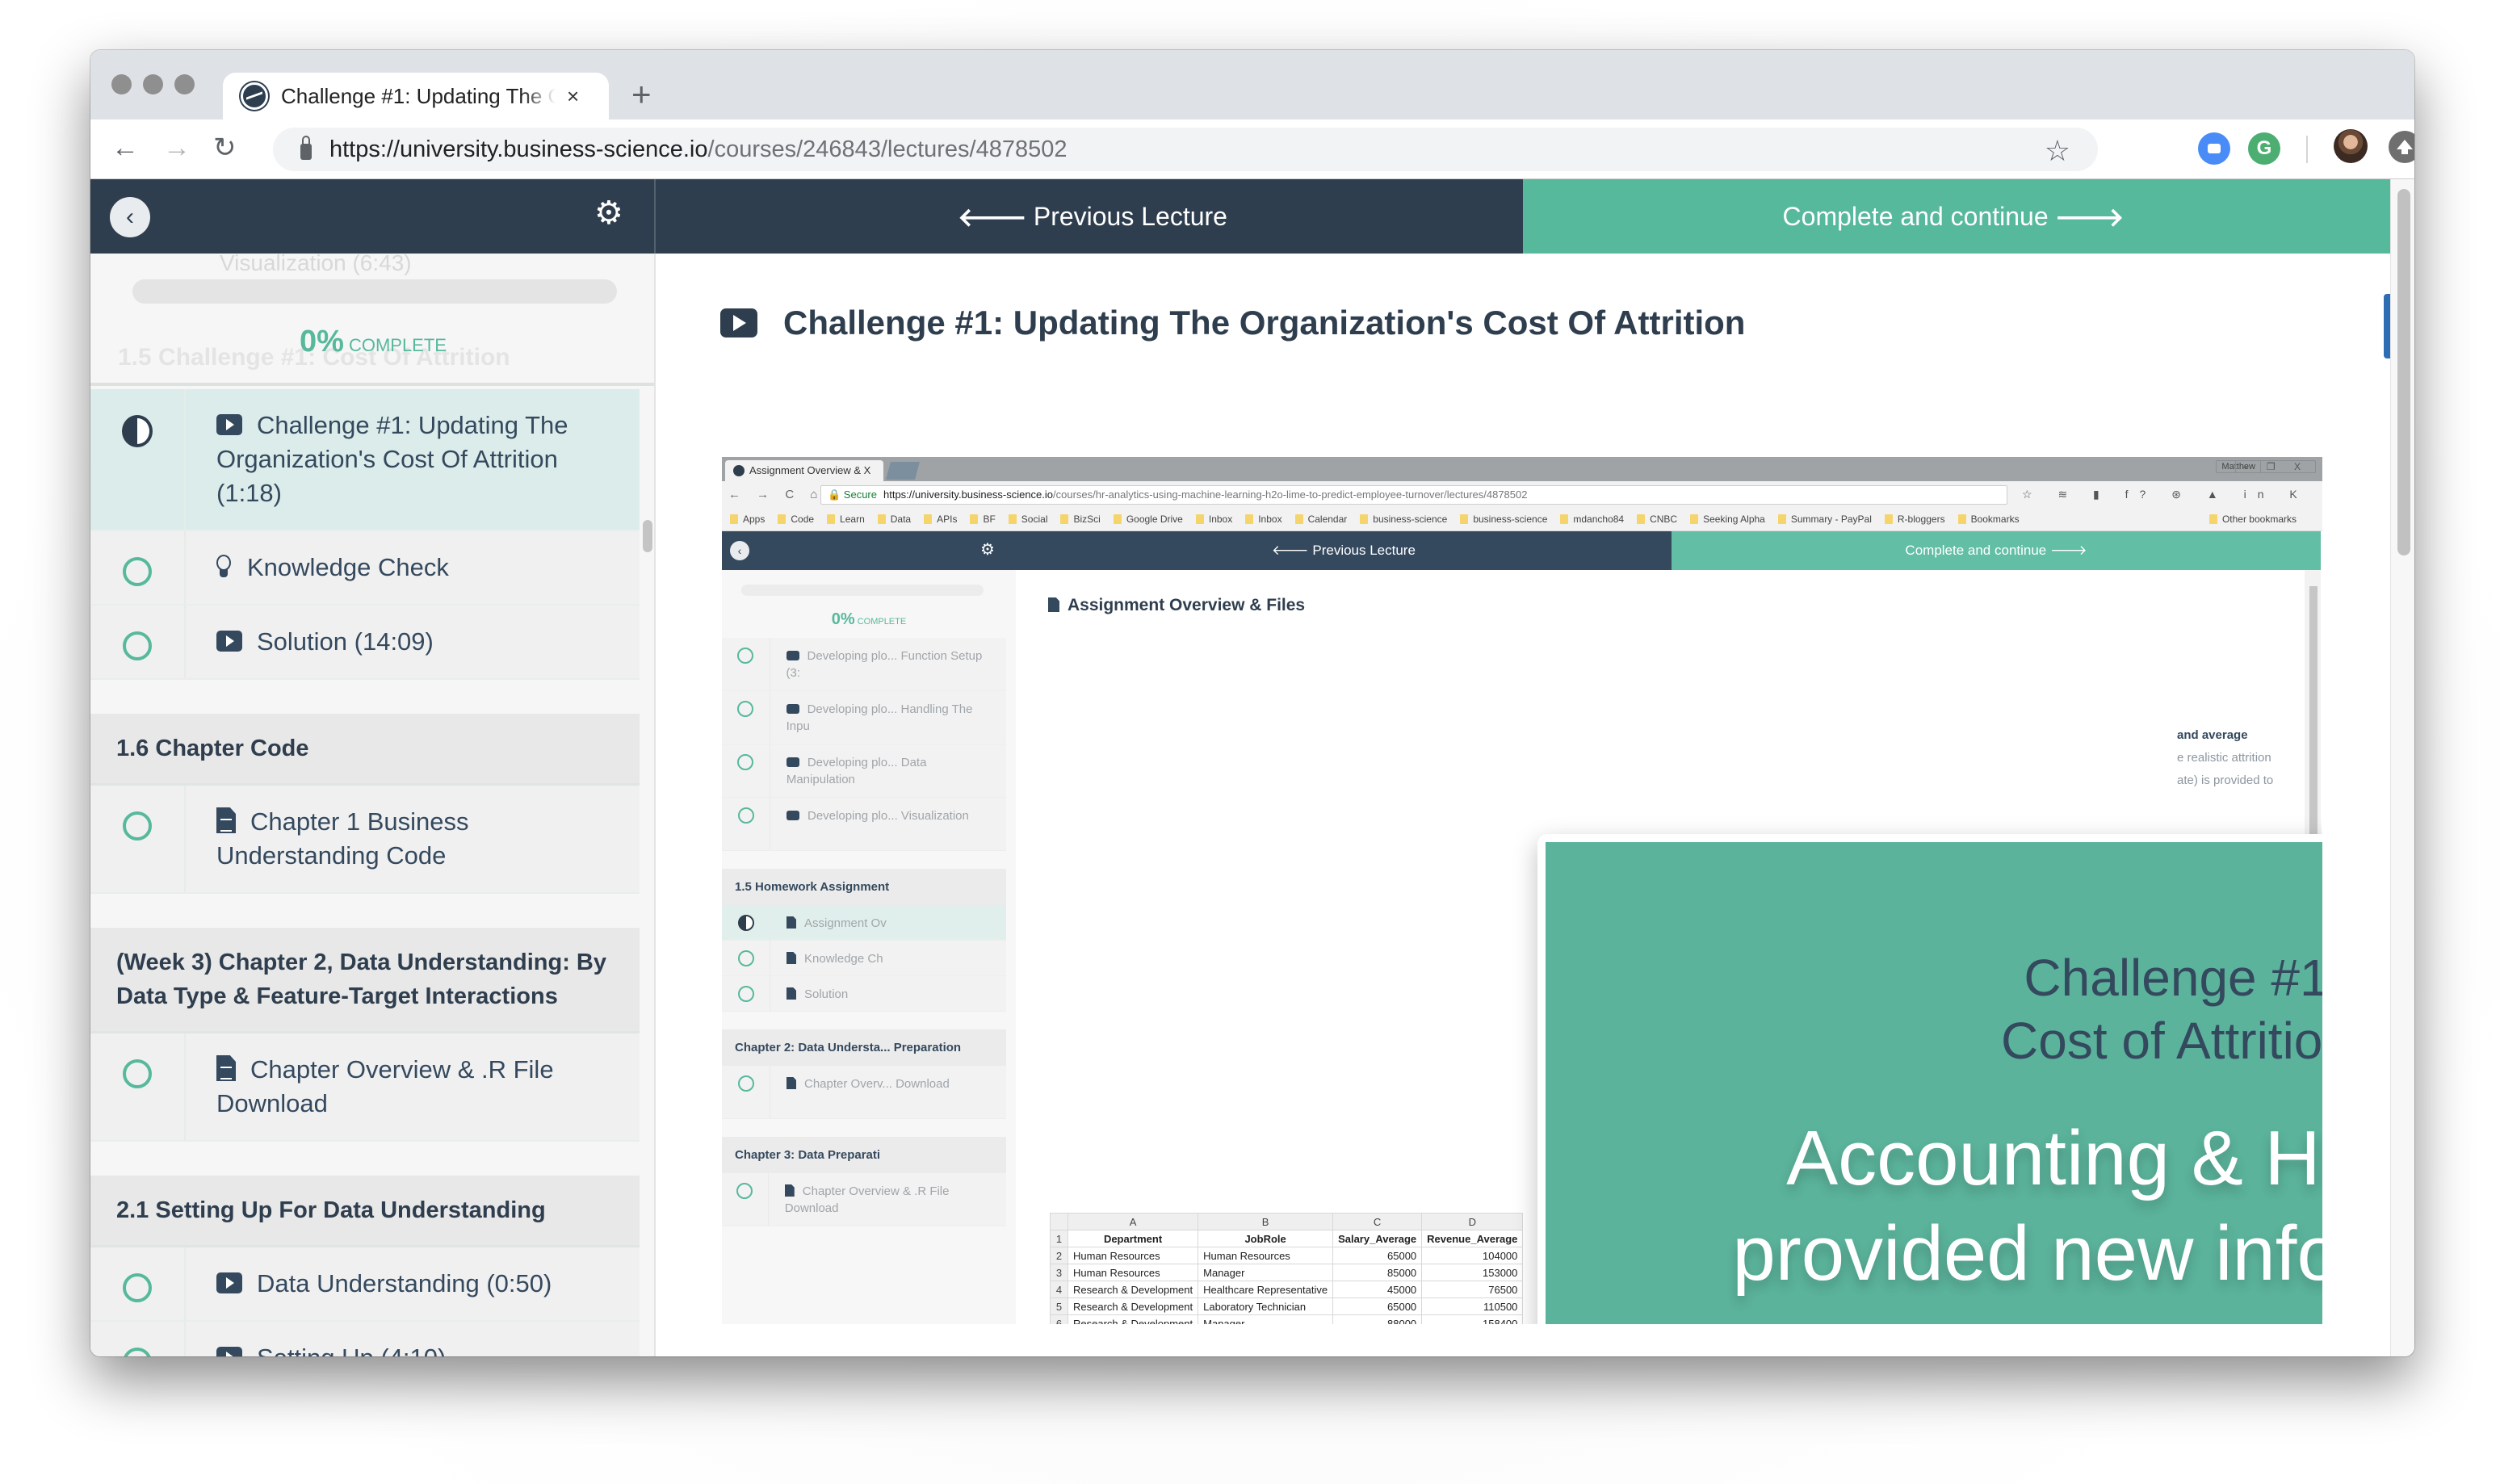 Image resolution: width=2500 pixels, height=1484 pixels. Describe the element at coordinates (365, 643) in the screenshot. I see `lecture-item-solution: Solution (14:09)` at that location.